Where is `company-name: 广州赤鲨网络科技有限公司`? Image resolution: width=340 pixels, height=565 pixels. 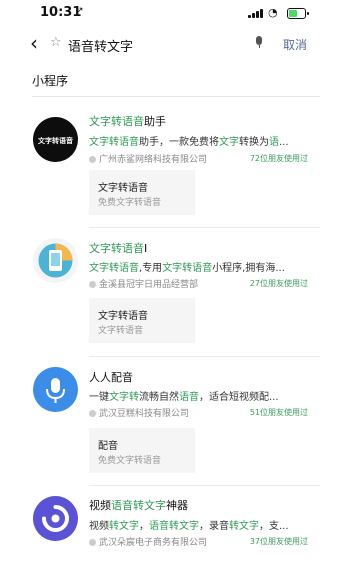
company-name: 广州赤鲨网络科技有限公司 is located at coordinates (153, 160).